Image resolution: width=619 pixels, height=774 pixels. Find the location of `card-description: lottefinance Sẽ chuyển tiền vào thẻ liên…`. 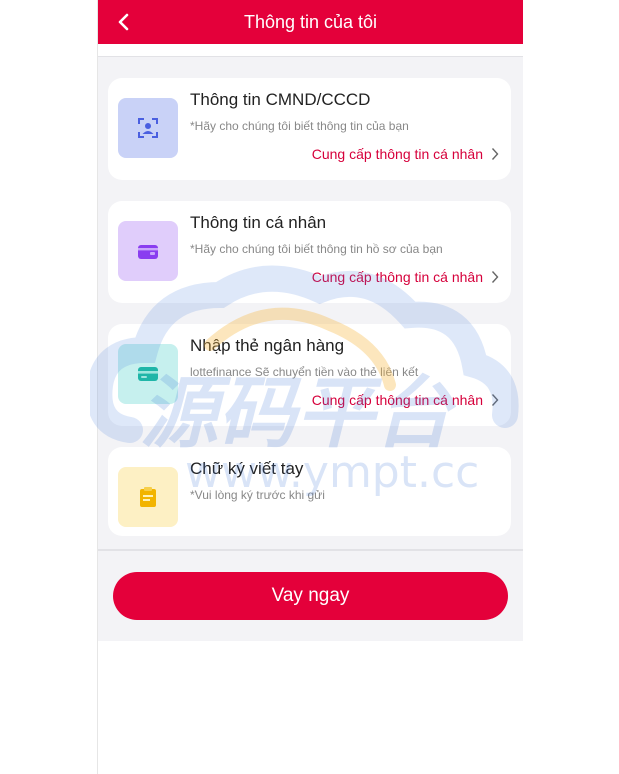

card-description: lottefinance Sẽ chuyển tiền vào thẻ liên… is located at coordinates (304, 372).